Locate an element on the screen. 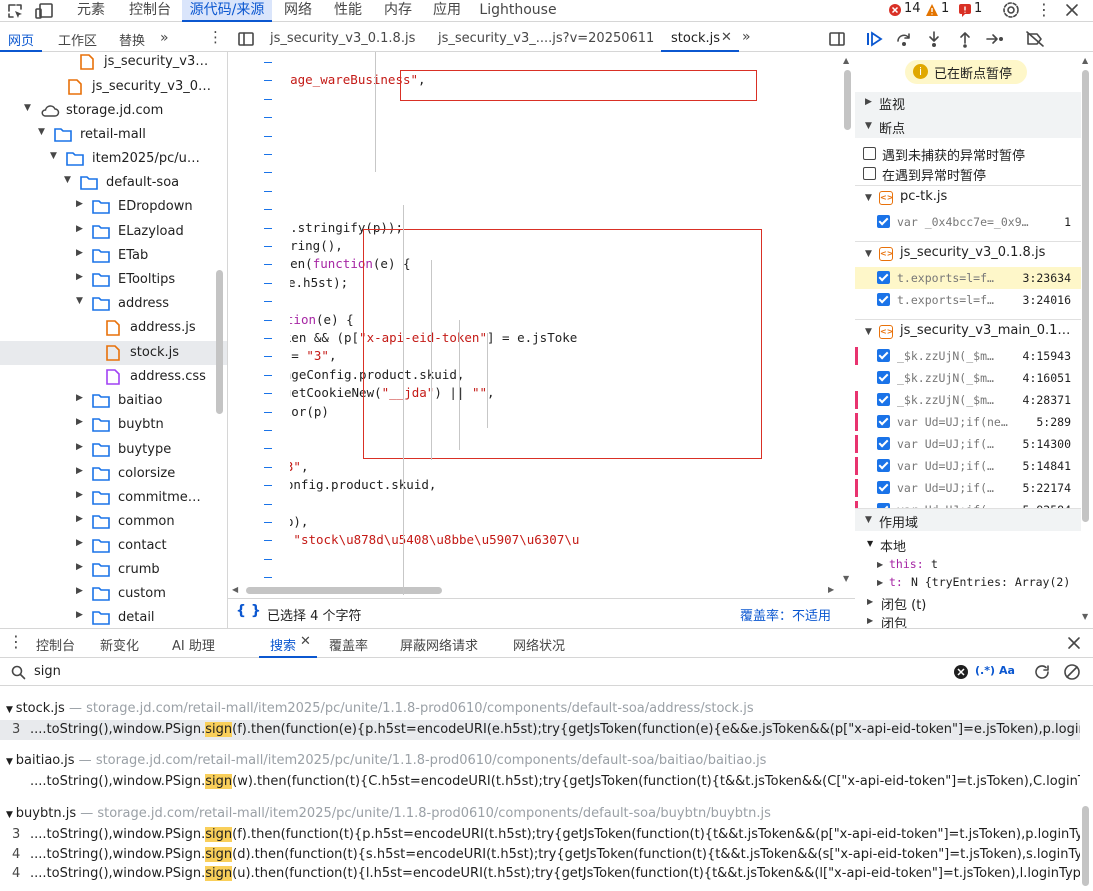  breakpoint-item: var Ud=UJ;if(… 5:22174 is located at coordinates (968, 488).